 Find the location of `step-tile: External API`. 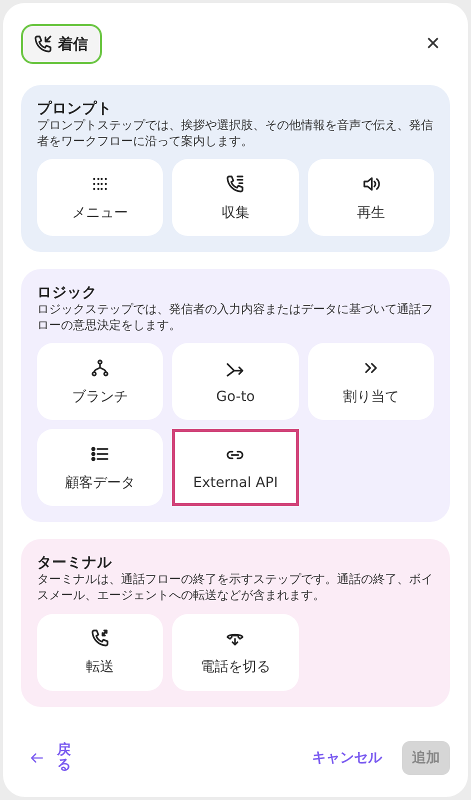

step-tile: External API is located at coordinates (235, 467).